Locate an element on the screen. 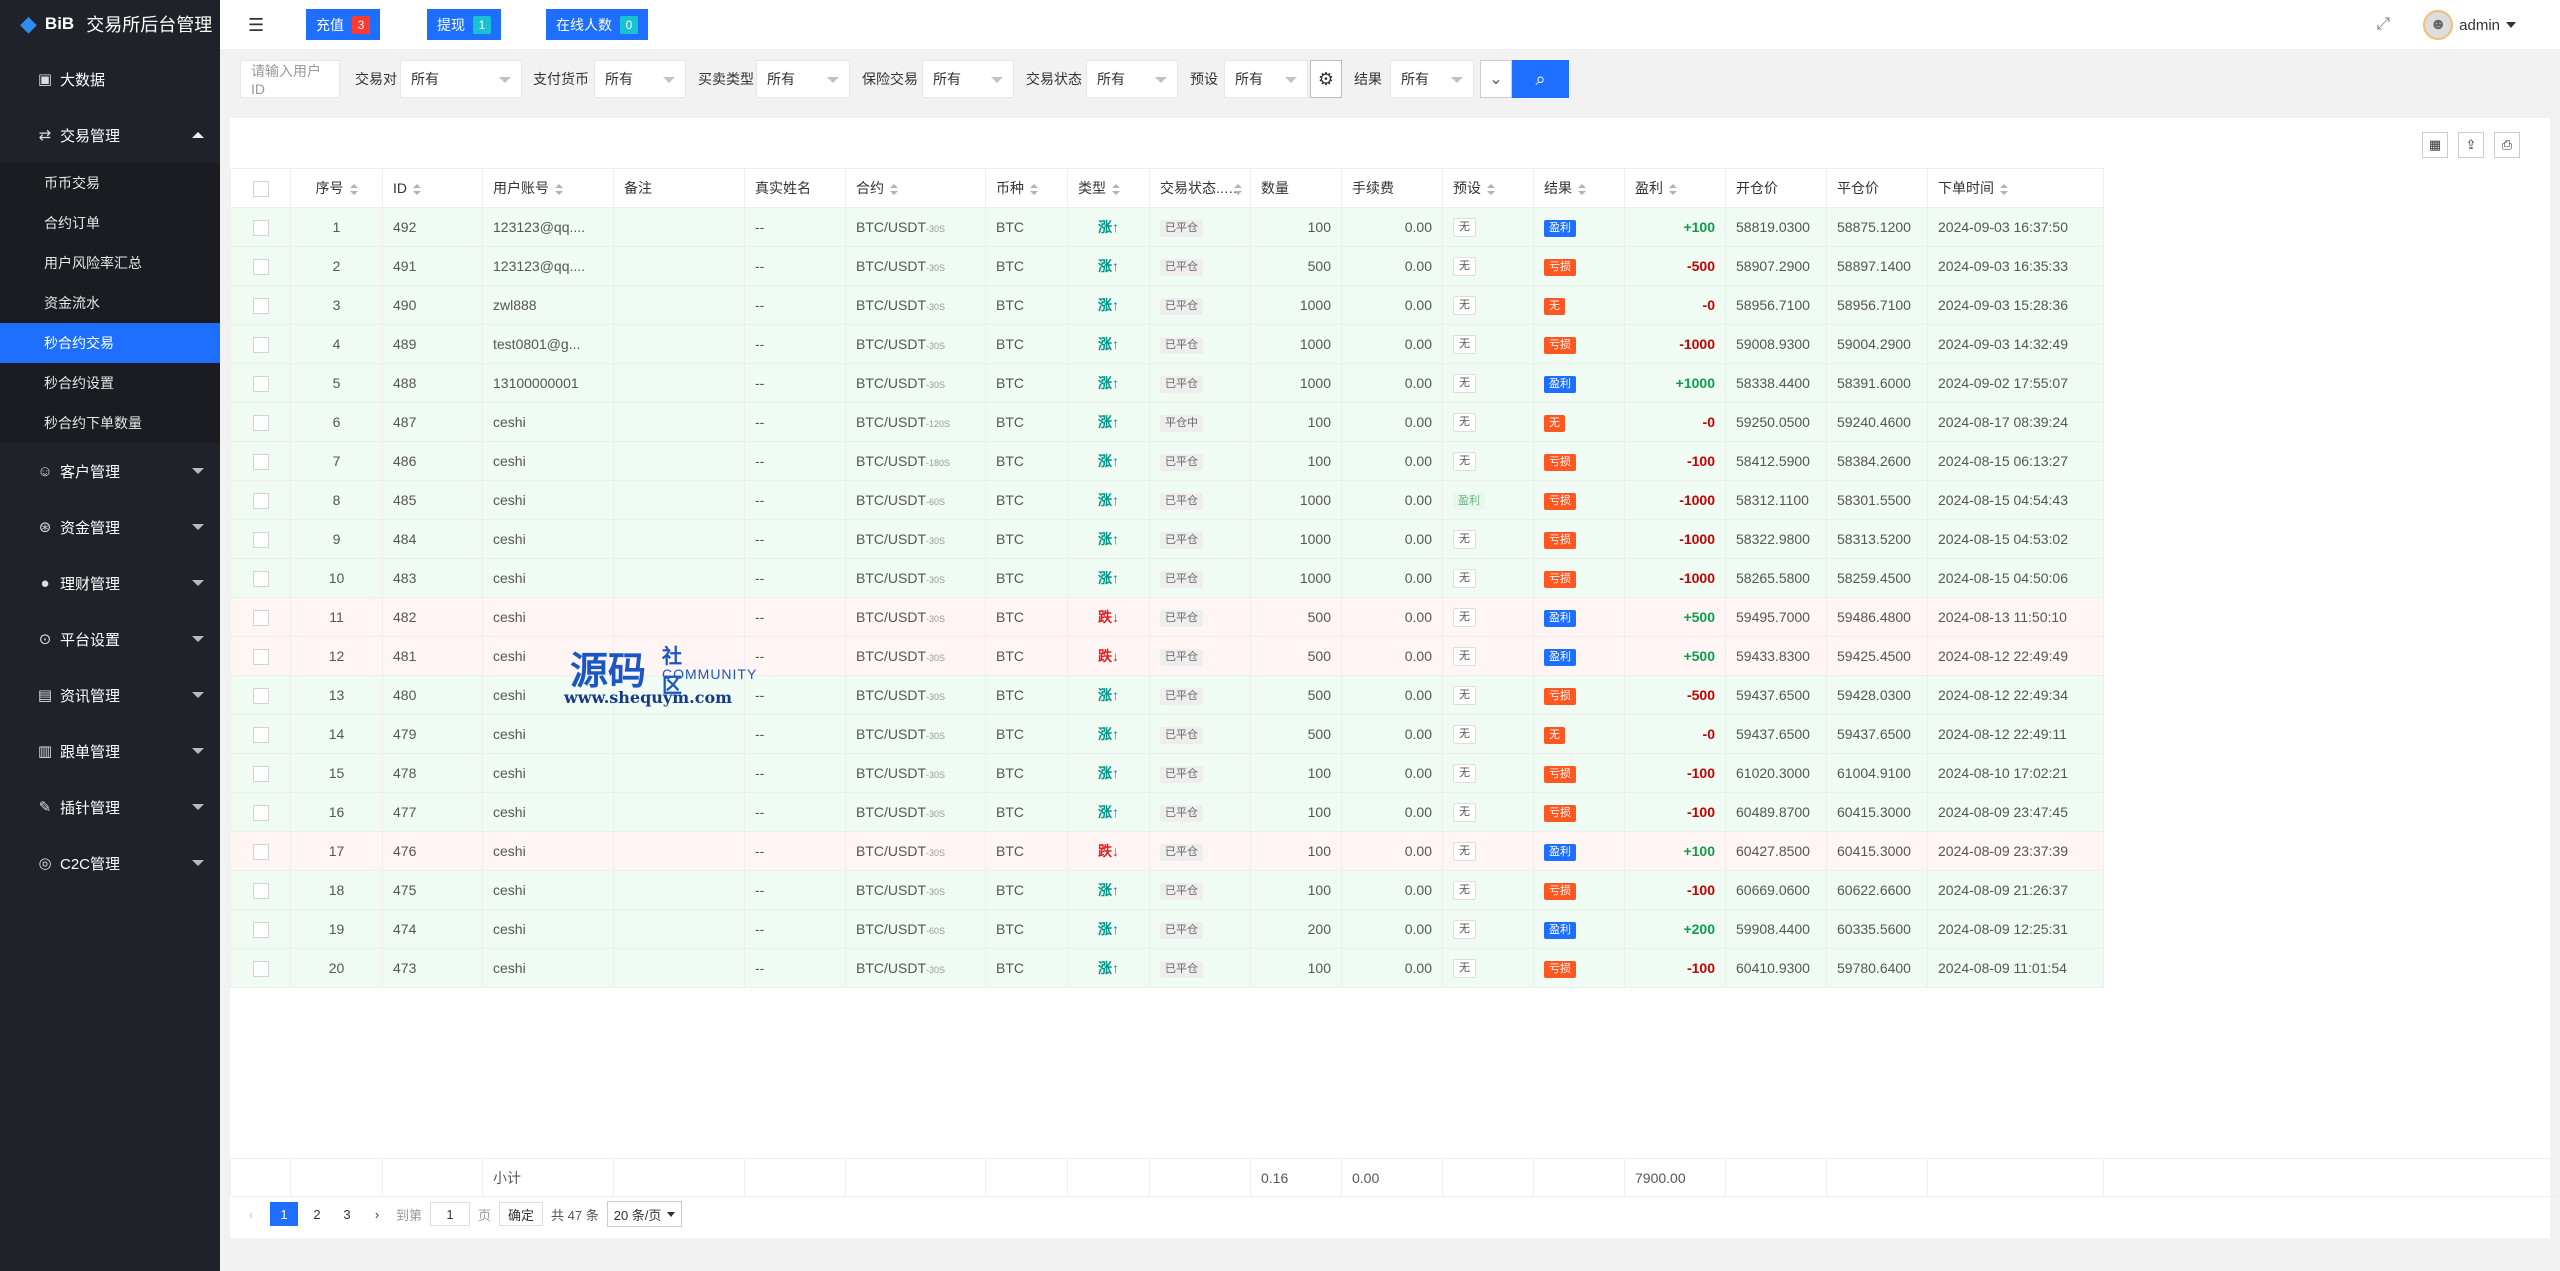 This screenshot has width=2560, height=1271. col-contract: 合约 is located at coordinates (915, 188).